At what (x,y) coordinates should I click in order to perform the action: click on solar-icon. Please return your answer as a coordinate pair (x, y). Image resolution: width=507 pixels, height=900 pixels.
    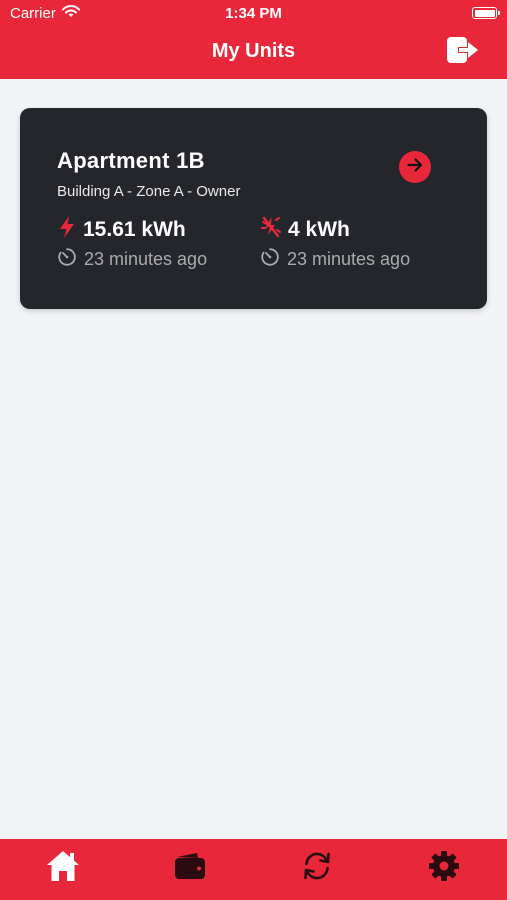
    Looking at the image, I should click on (271, 229).